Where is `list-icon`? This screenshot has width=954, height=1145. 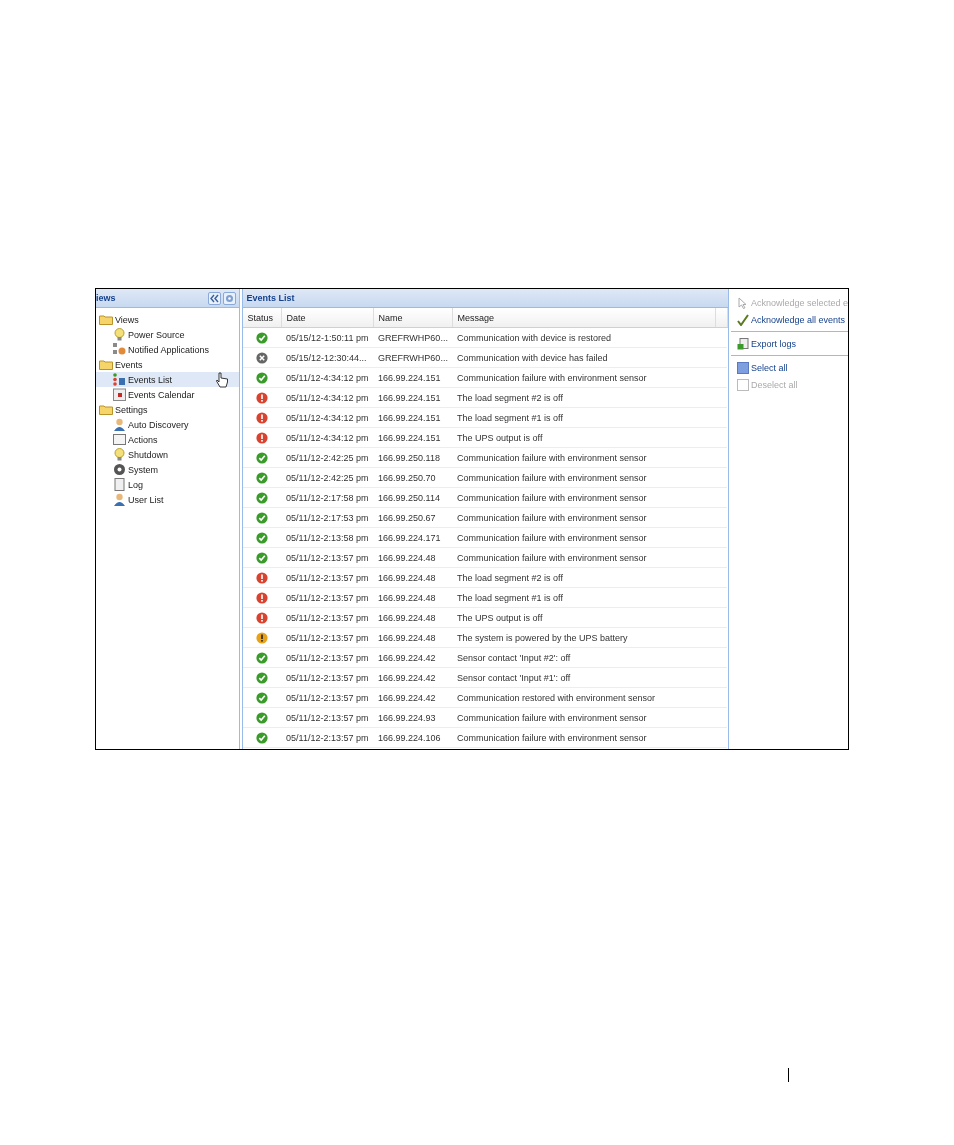
list-icon is located at coordinates (119, 379).